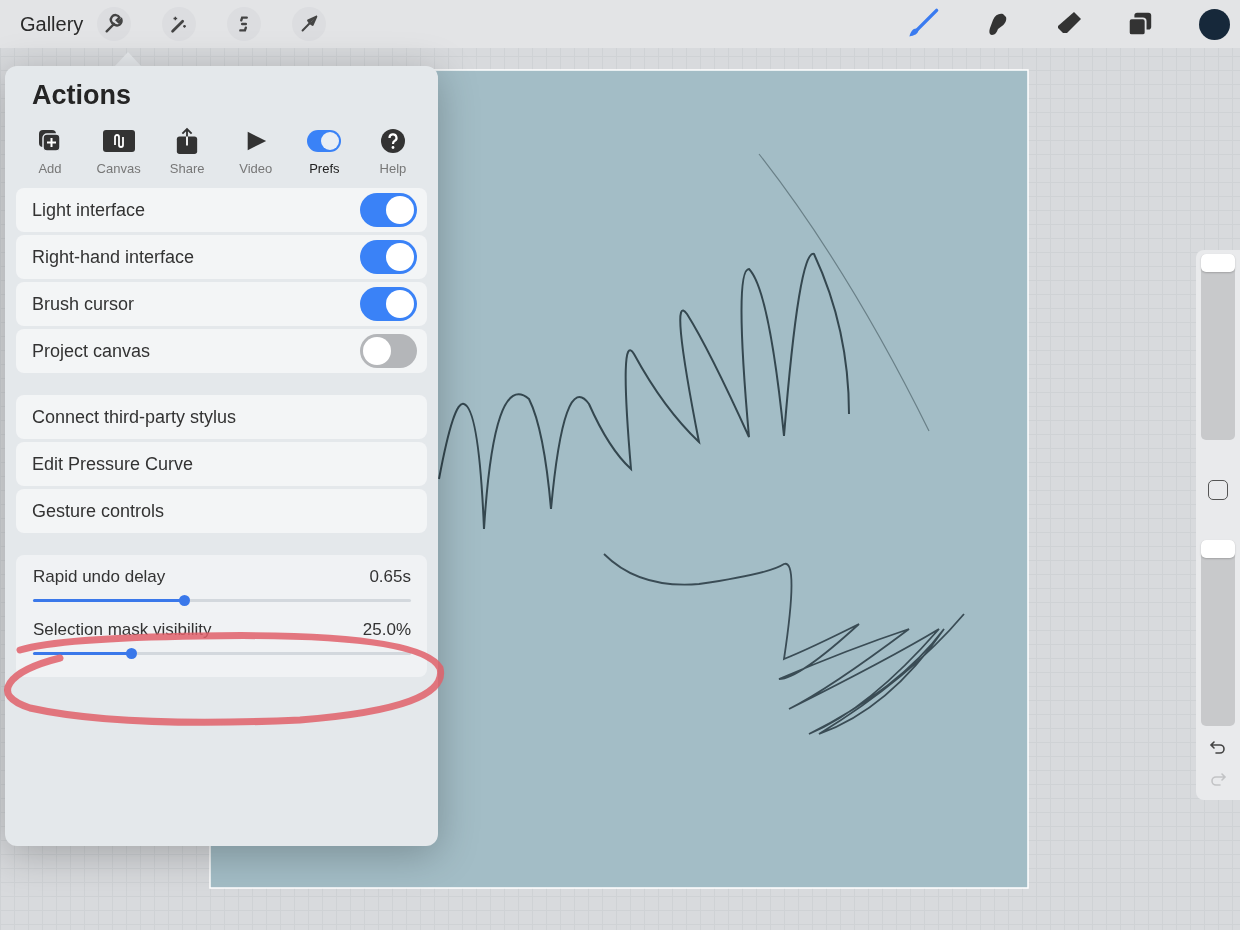 The width and height of the screenshot is (1240, 930). Describe the element at coordinates (91, 351) in the screenshot. I see `setting-label: Project canvas` at that location.